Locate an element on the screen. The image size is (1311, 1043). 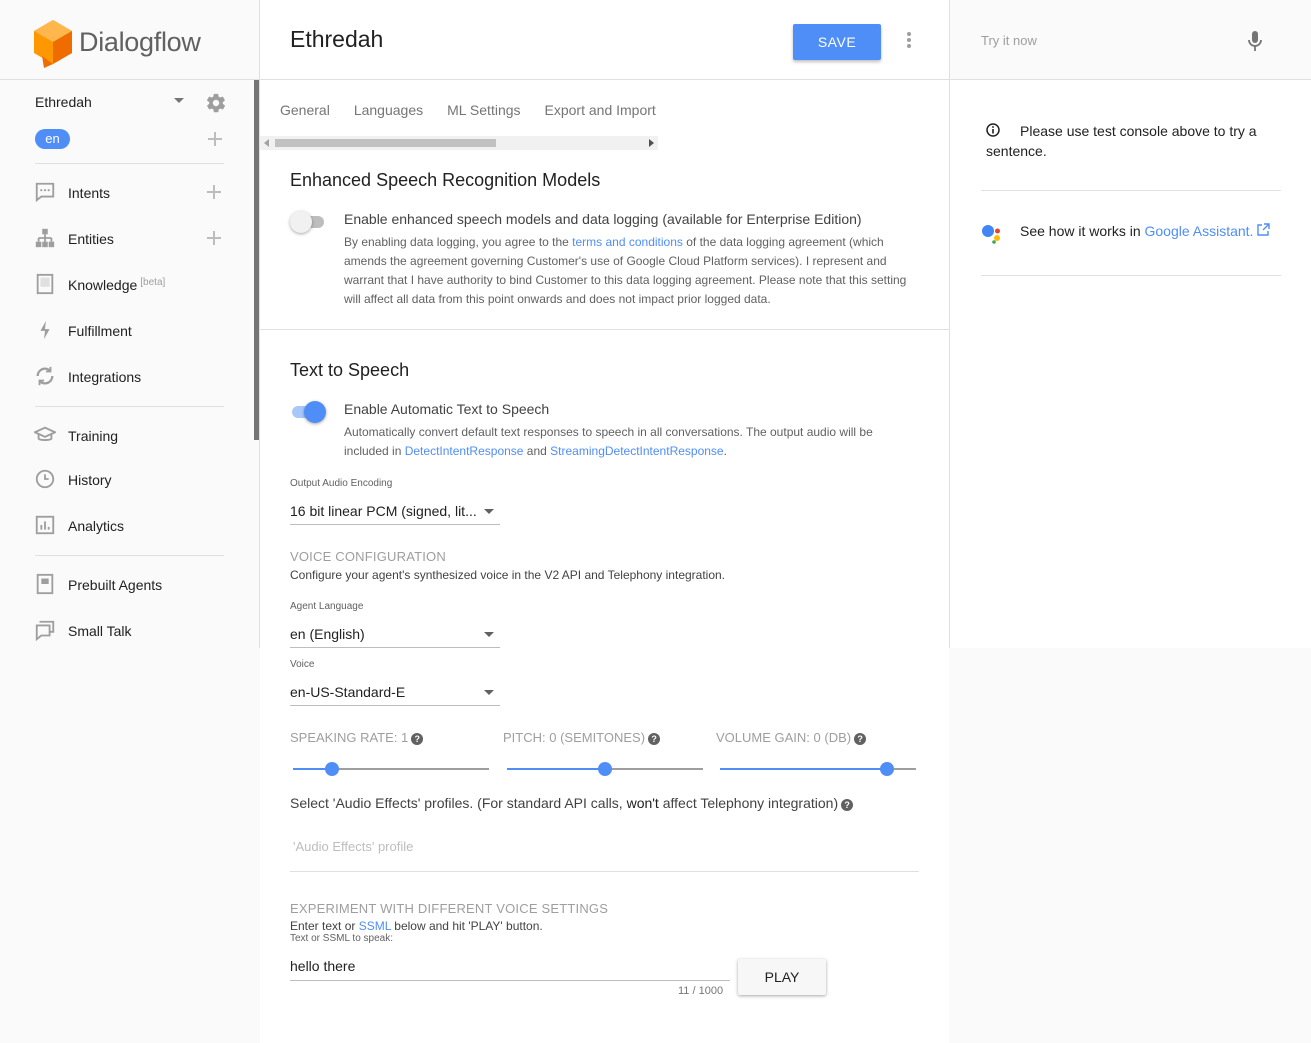
external-link-icon is located at coordinates (1264, 229).